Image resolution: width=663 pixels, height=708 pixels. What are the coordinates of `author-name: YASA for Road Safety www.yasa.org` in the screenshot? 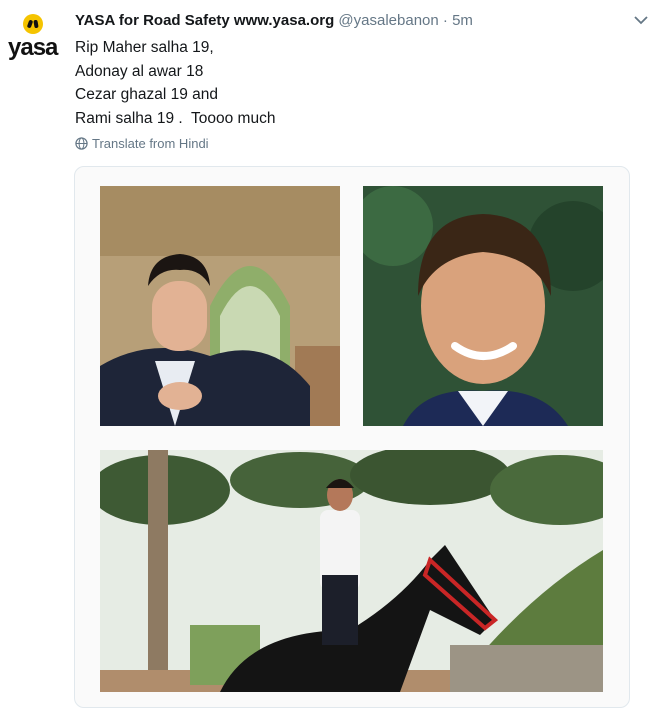 It's located at (204, 20).